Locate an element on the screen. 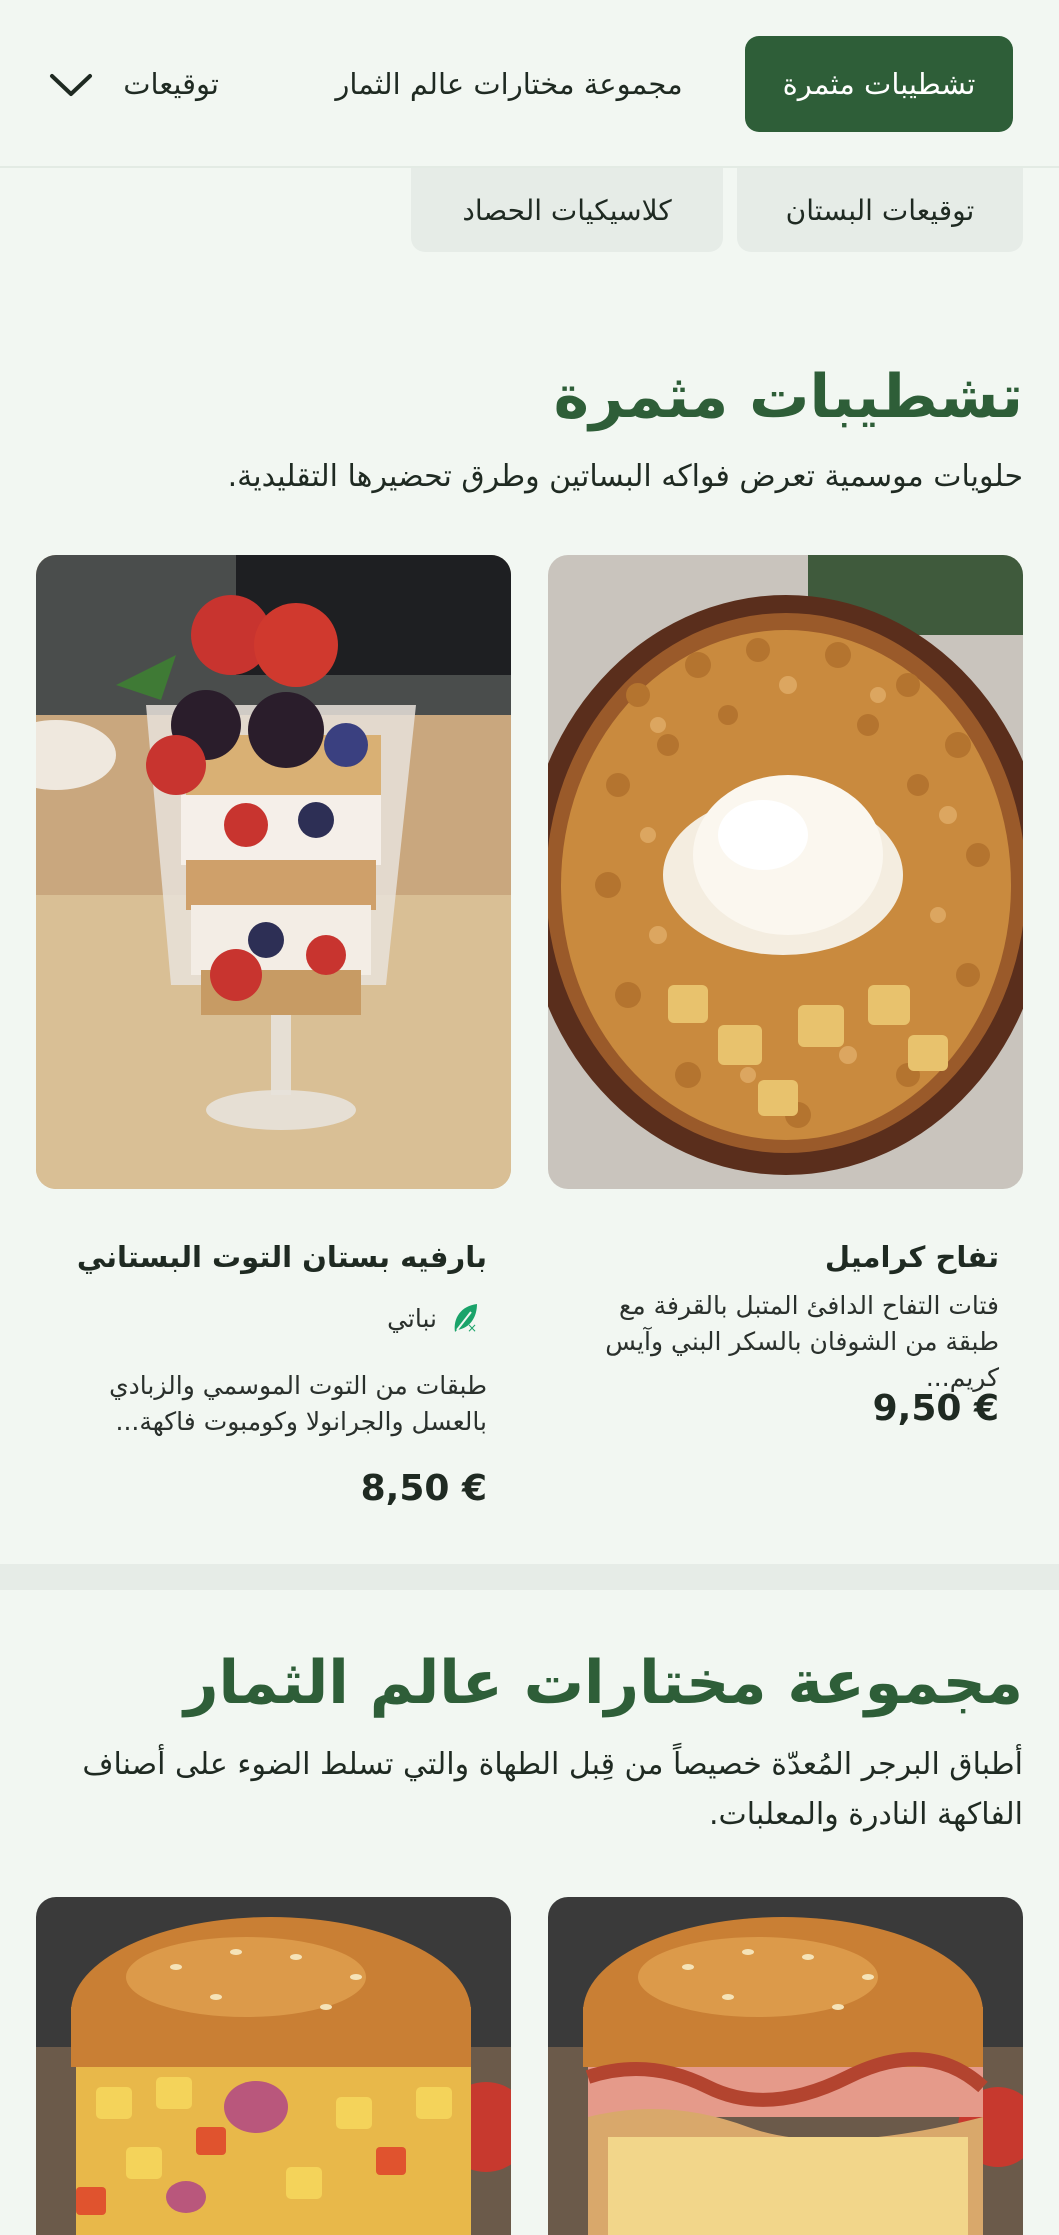 This screenshot has width=1059, height=2235. item-price: 8,50 € is located at coordinates (423, 1488).